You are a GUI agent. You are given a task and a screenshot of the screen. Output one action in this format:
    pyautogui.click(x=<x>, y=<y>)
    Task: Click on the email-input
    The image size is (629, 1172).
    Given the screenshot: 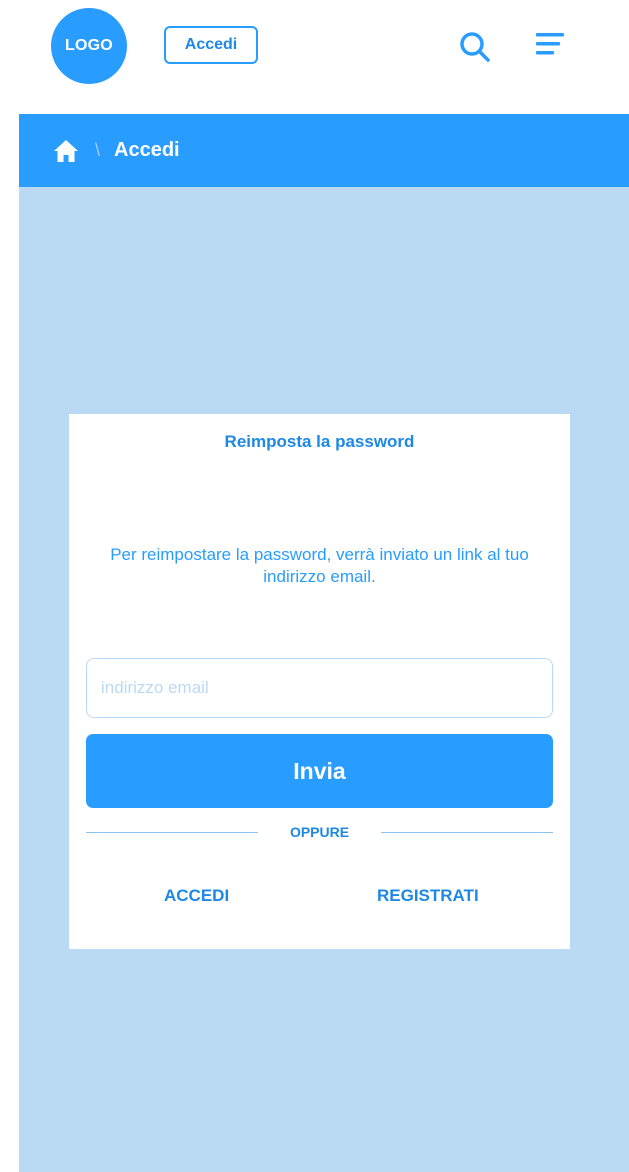 What is the action you would take?
    pyautogui.click(x=319, y=688)
    